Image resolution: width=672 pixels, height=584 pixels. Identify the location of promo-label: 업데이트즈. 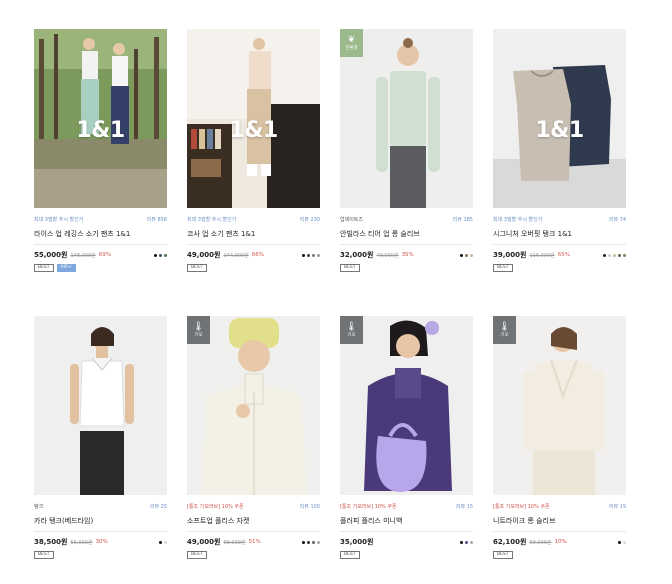
(352, 220).